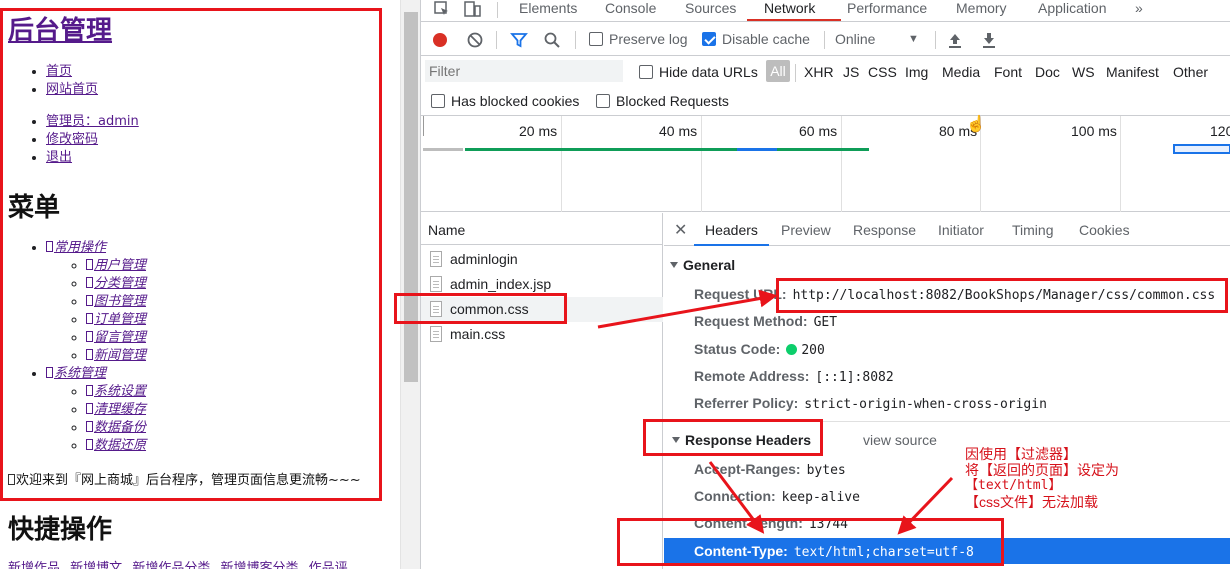 Image resolution: width=1230 pixels, height=569 pixels. Describe the element at coordinates (851, 72) in the screenshot. I see `type-filter-js: JS` at that location.